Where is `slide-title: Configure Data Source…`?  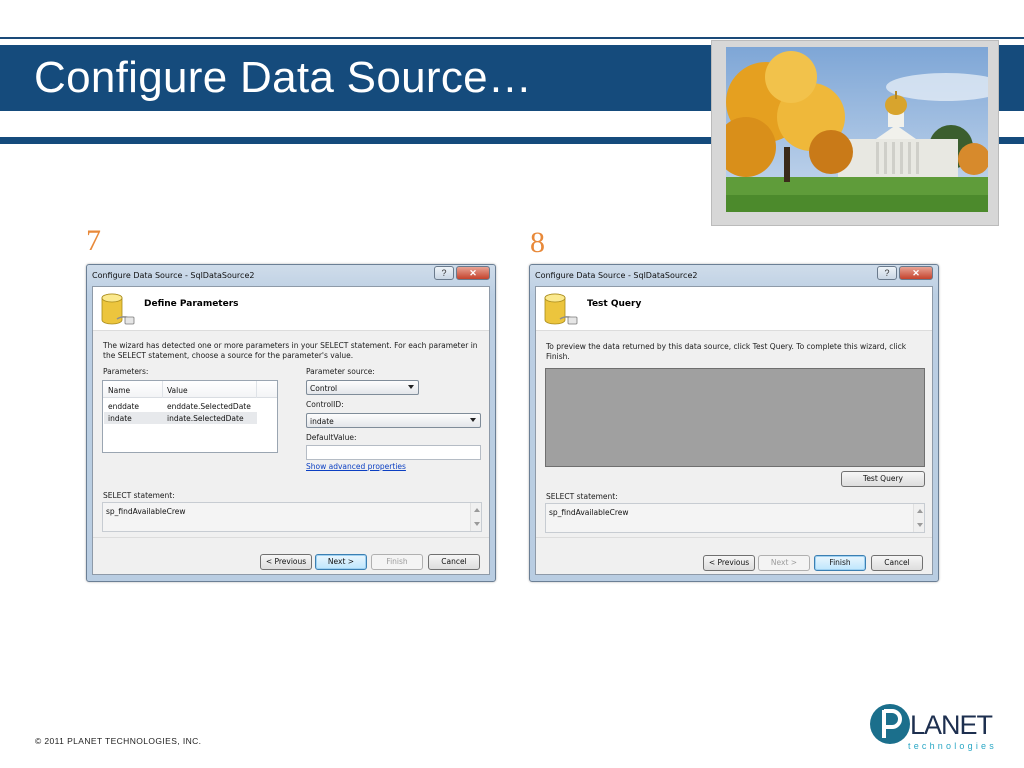 slide-title: Configure Data Source… is located at coordinates (283, 77).